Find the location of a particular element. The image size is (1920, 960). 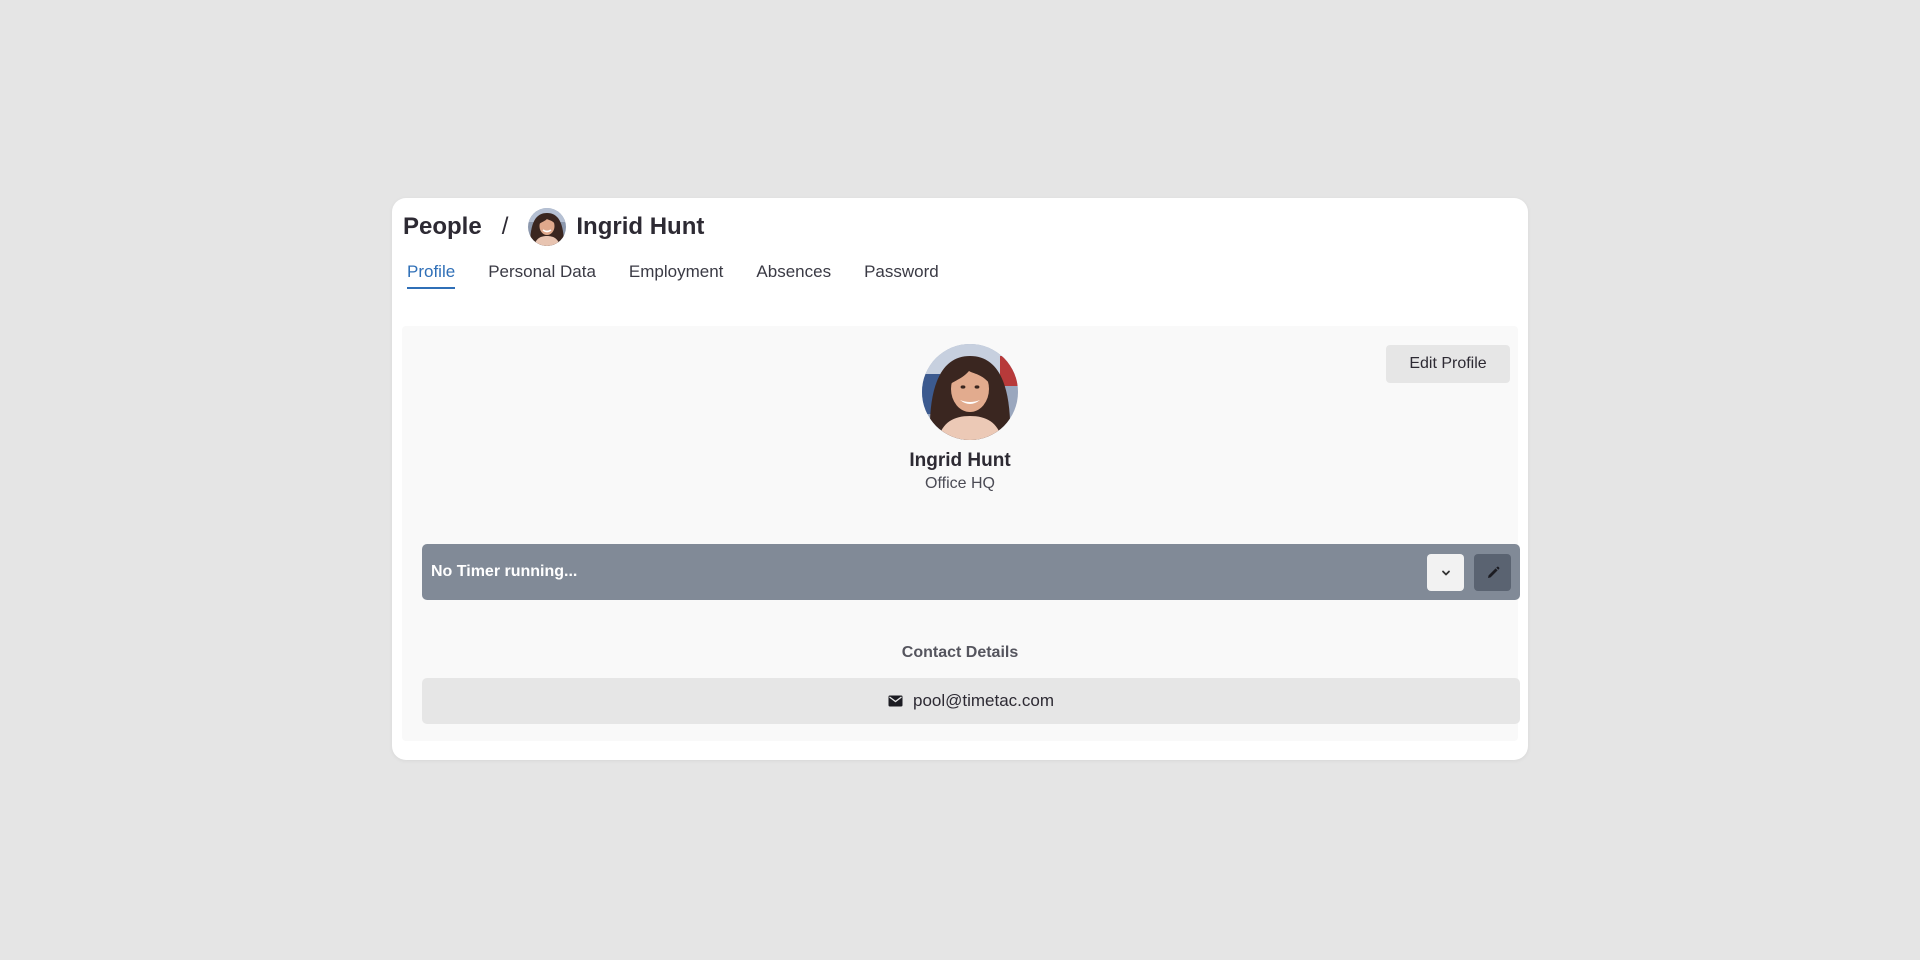

avatar is located at coordinates (547, 227).